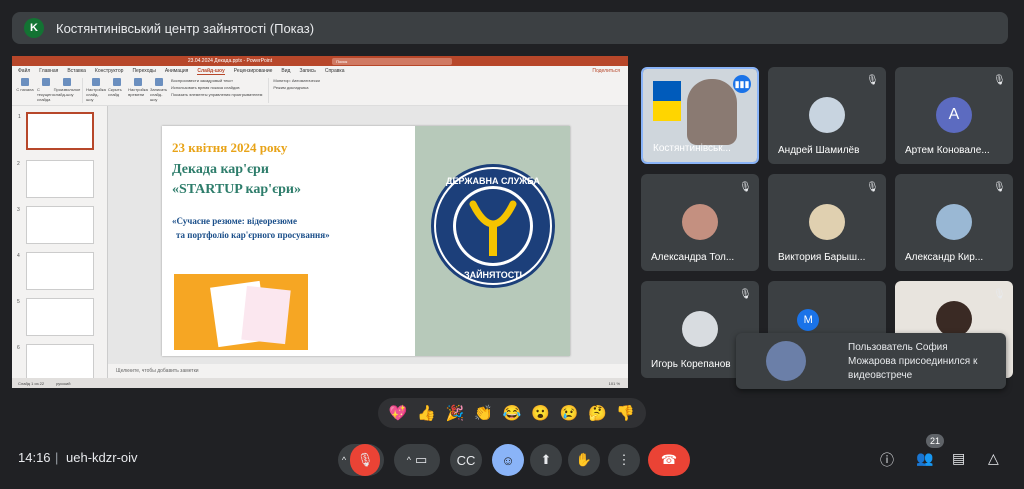 Image resolution: width=1024 pixels, height=489 pixels. What do you see at coordinates (49, 71) in the screenshot?
I see `ppt-menu-home: Главная` at bounding box center [49, 71].